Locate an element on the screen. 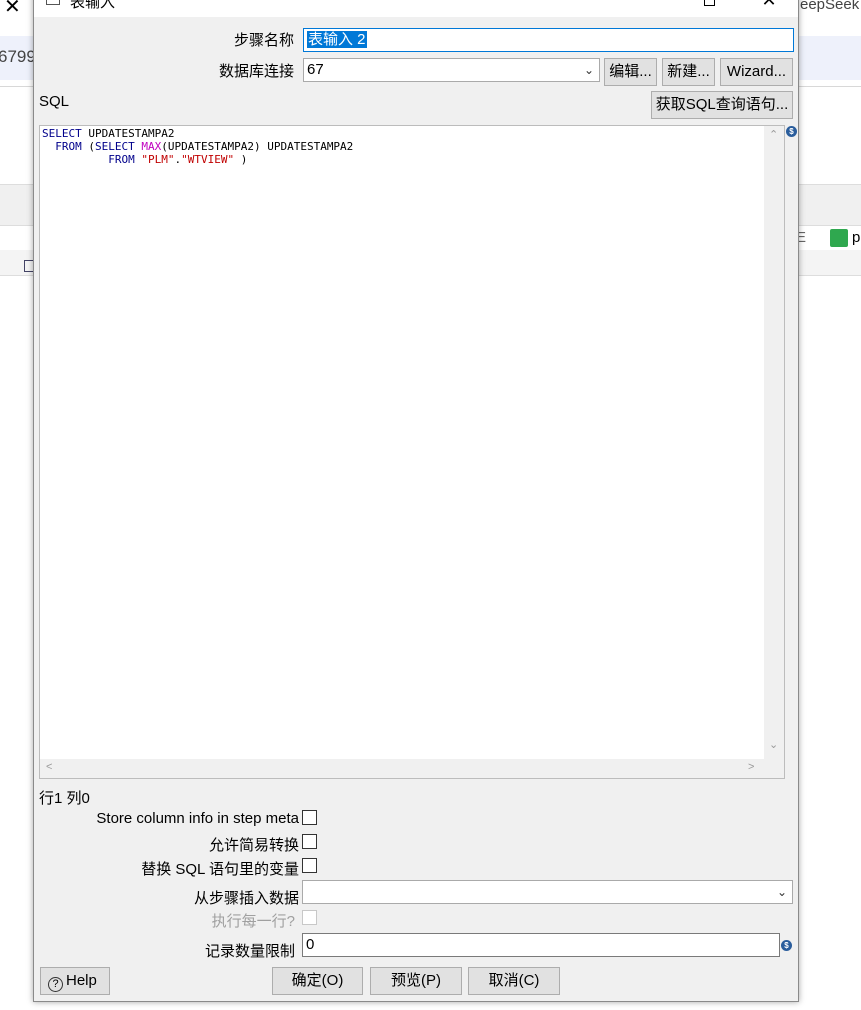 The height and width of the screenshot is (1010, 861). step-name-value: 表输入 2 is located at coordinates (337, 39).